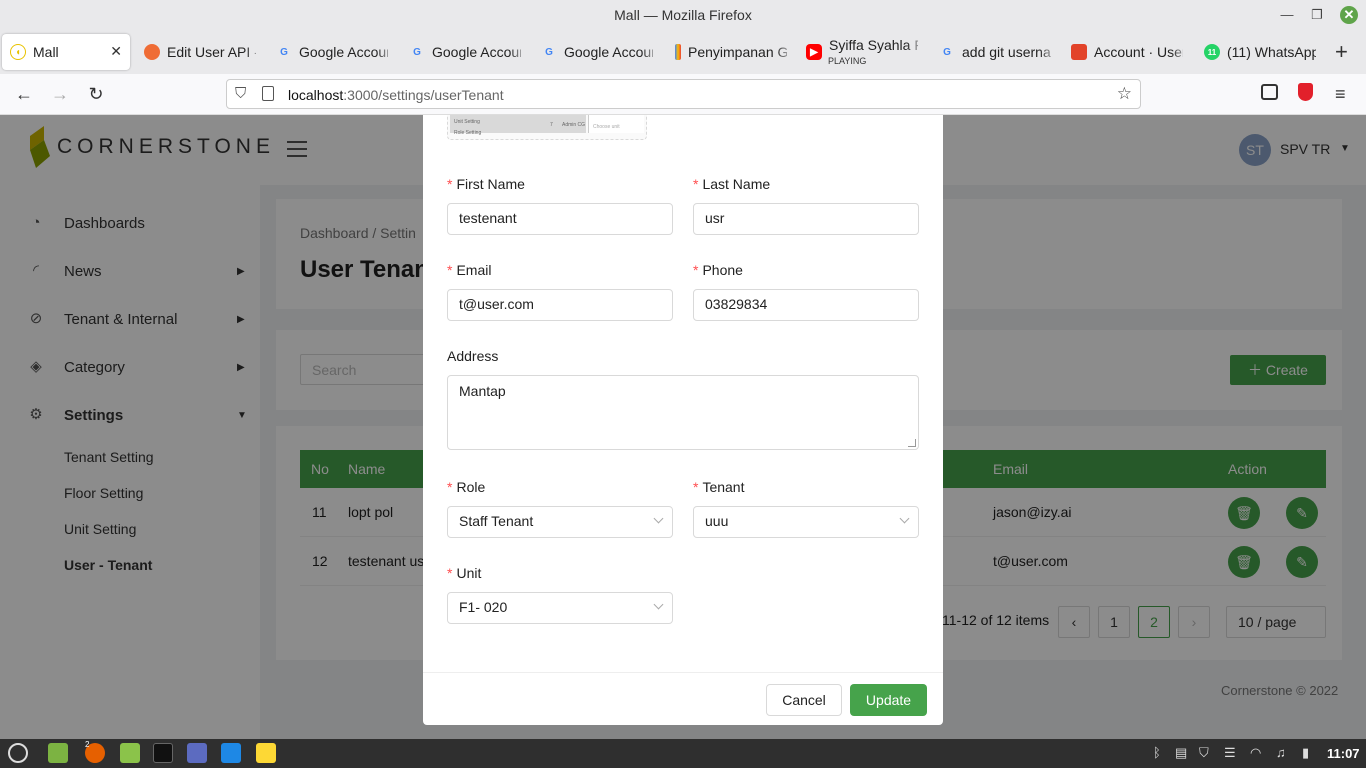 Image resolution: width=1366 pixels, height=768 pixels. What do you see at coordinates (1138, 52) in the screenshot?
I see `tab-label: Account · User` at bounding box center [1138, 52].